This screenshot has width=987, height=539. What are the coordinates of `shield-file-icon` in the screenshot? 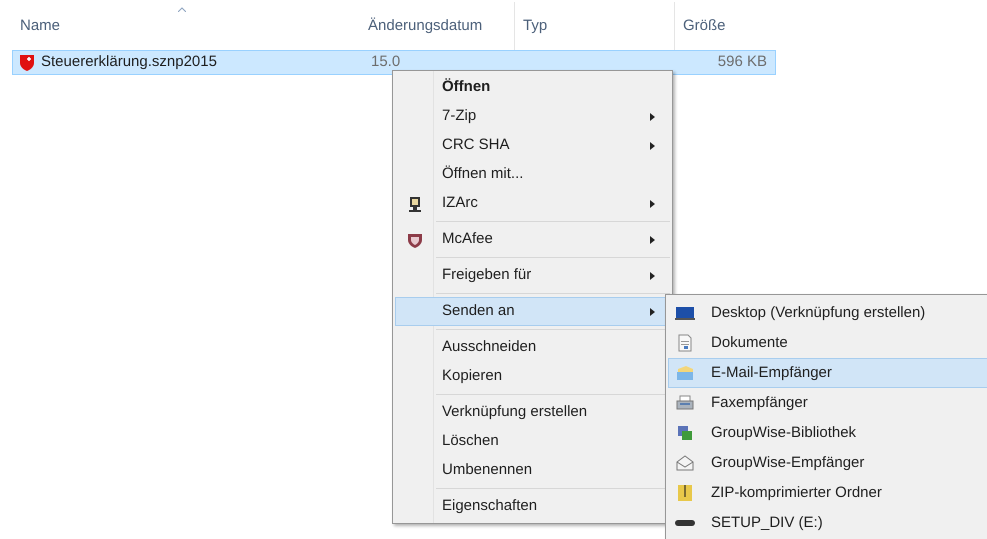 It's located at (27, 63).